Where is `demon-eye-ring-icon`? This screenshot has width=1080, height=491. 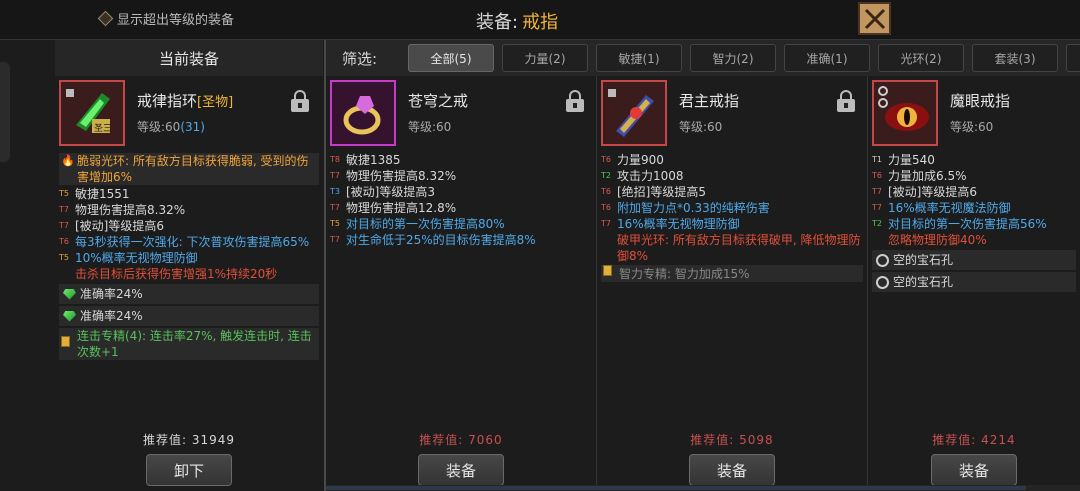
demon-eye-ring-icon is located at coordinates (903, 108).